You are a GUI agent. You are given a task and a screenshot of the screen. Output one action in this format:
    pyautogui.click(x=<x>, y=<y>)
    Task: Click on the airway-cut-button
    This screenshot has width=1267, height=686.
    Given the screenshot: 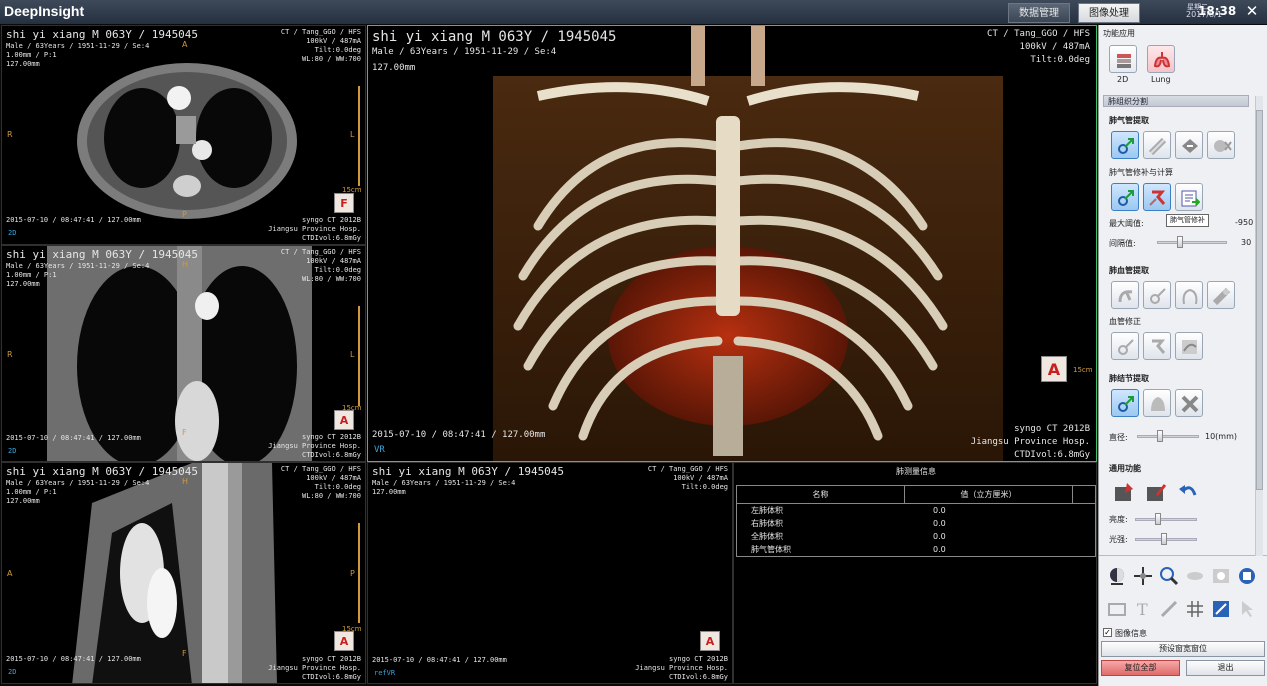 What is the action you would take?
    pyautogui.click(x=1189, y=145)
    